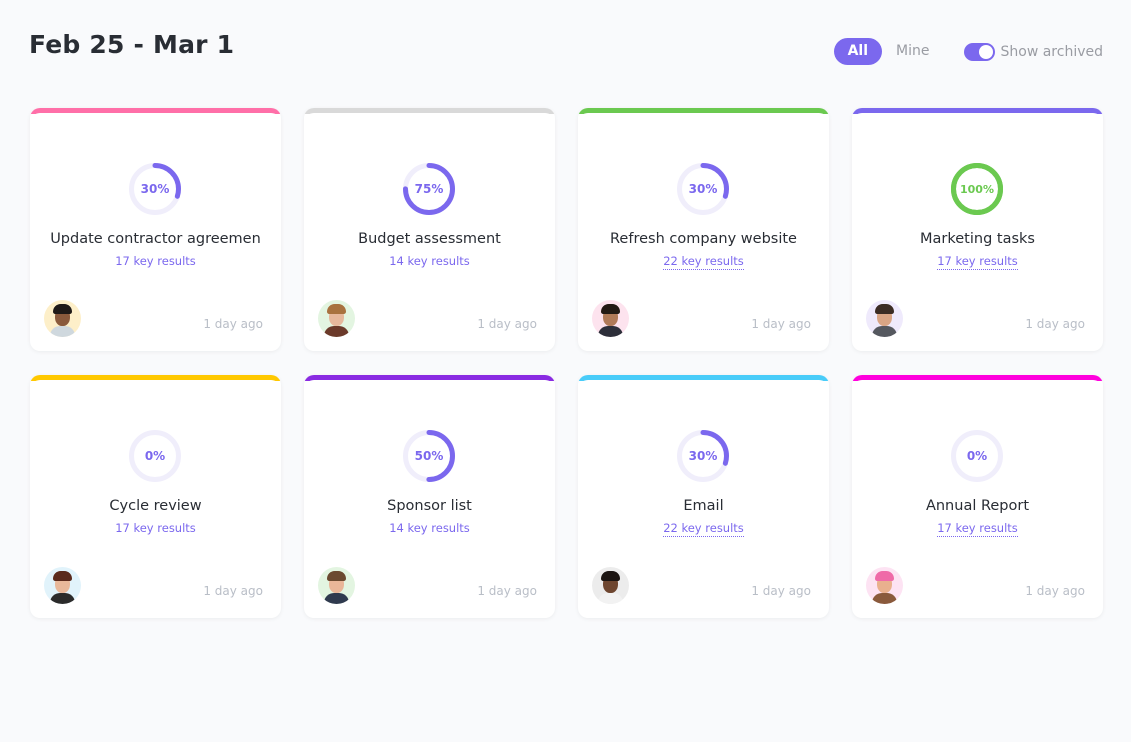 The height and width of the screenshot is (742, 1131). Describe the element at coordinates (62, 318) in the screenshot. I see `avatar-man-beard-icon` at that location.